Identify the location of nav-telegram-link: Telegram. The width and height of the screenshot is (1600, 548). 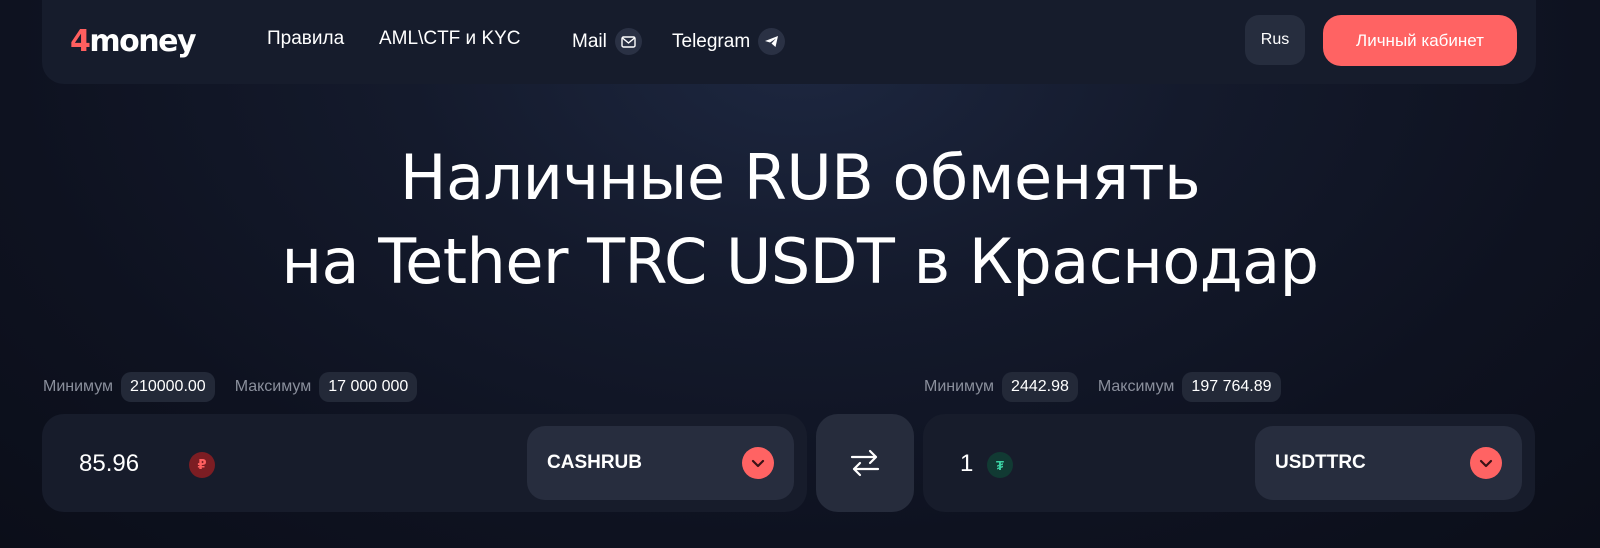
(729, 41).